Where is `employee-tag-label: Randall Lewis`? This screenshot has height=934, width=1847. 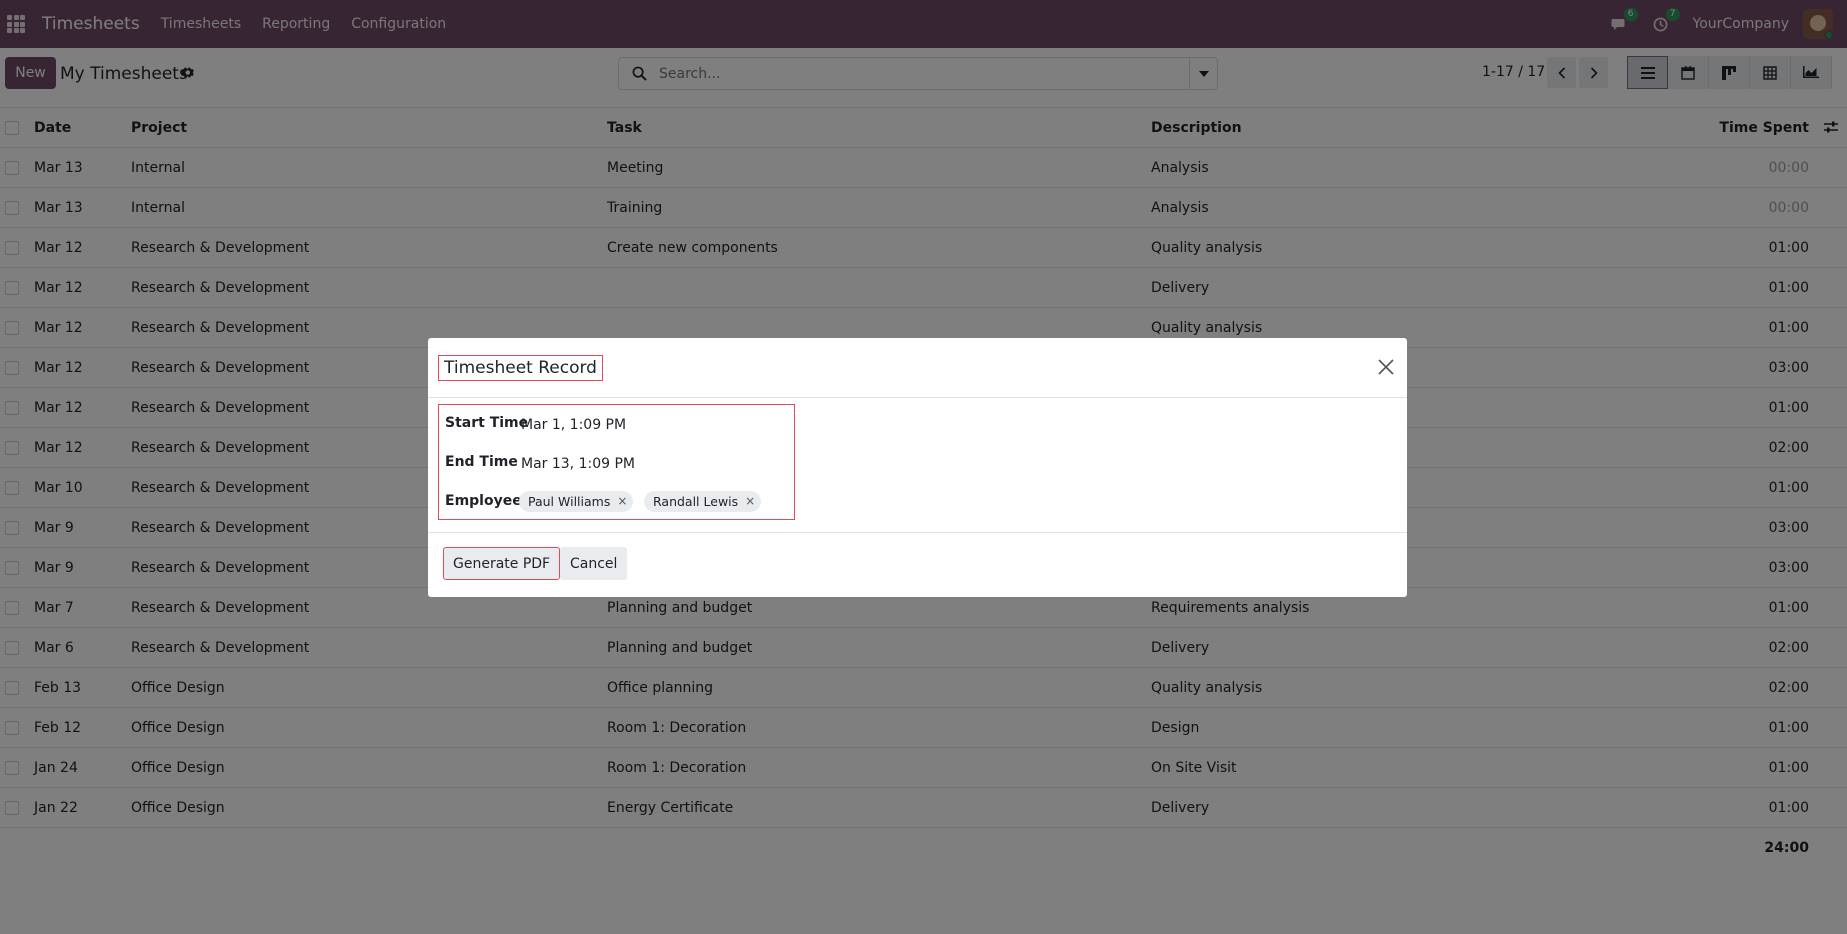 employee-tag-label: Randall Lewis is located at coordinates (696, 501).